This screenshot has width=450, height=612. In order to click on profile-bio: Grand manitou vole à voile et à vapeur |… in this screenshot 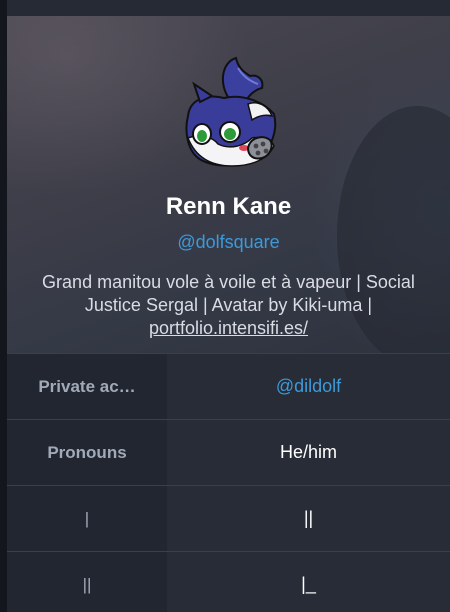, I will do `click(228, 305)`.